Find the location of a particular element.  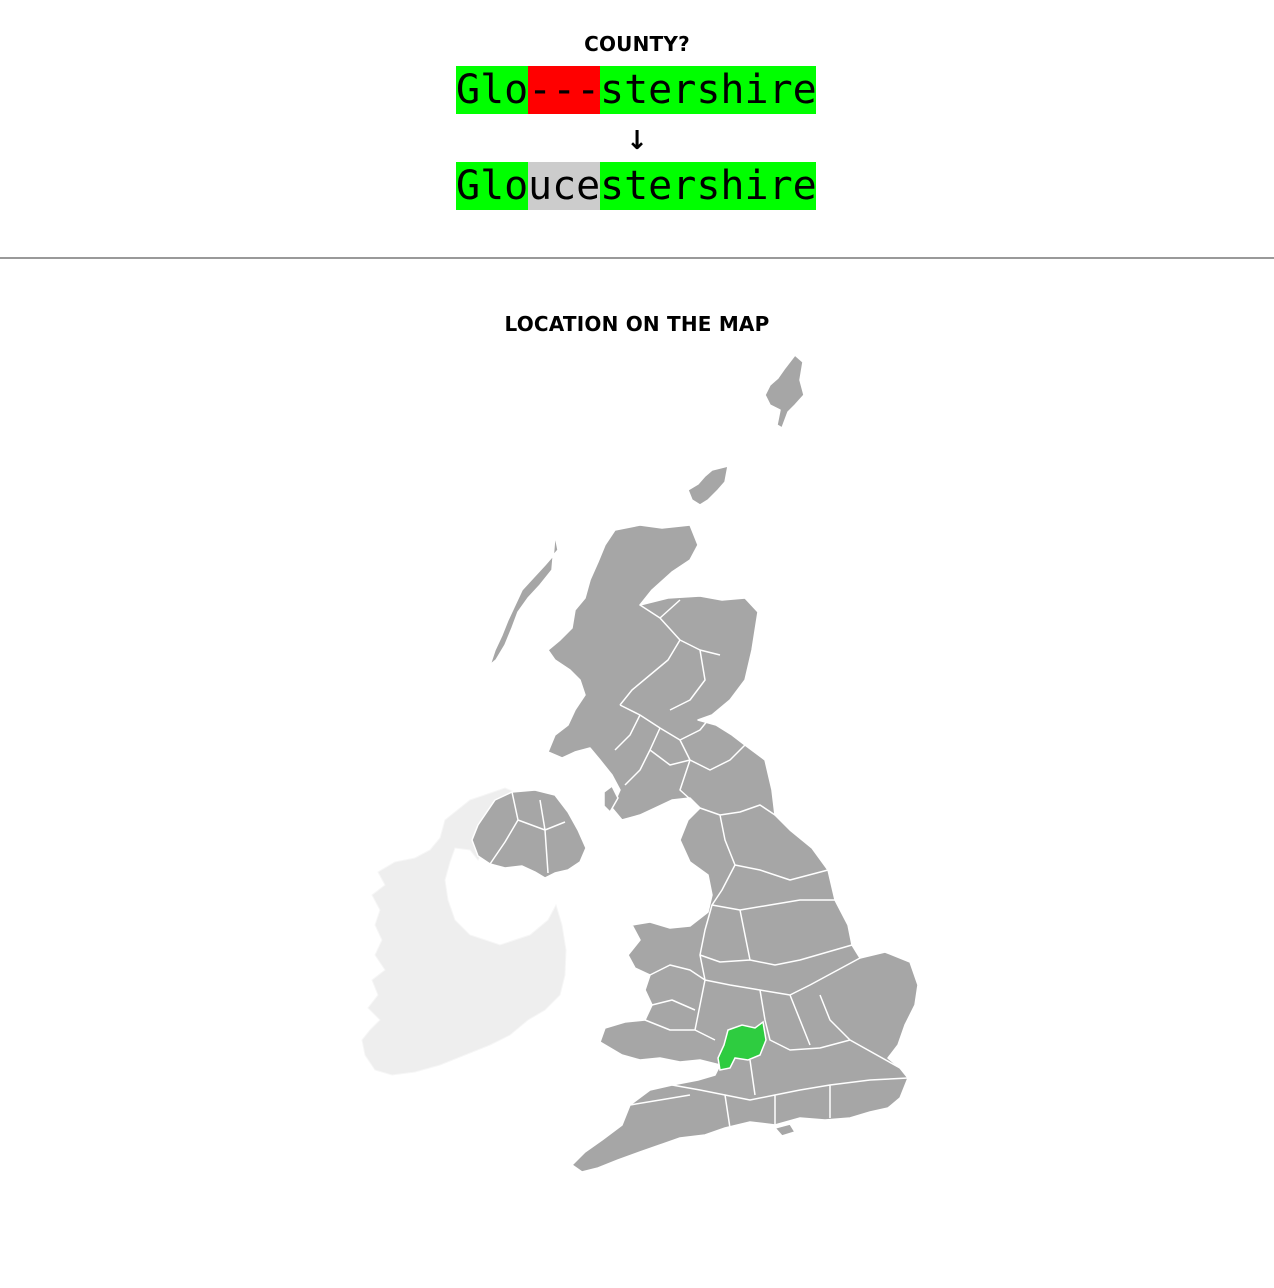

western-isles is located at coordinates (524, 600).